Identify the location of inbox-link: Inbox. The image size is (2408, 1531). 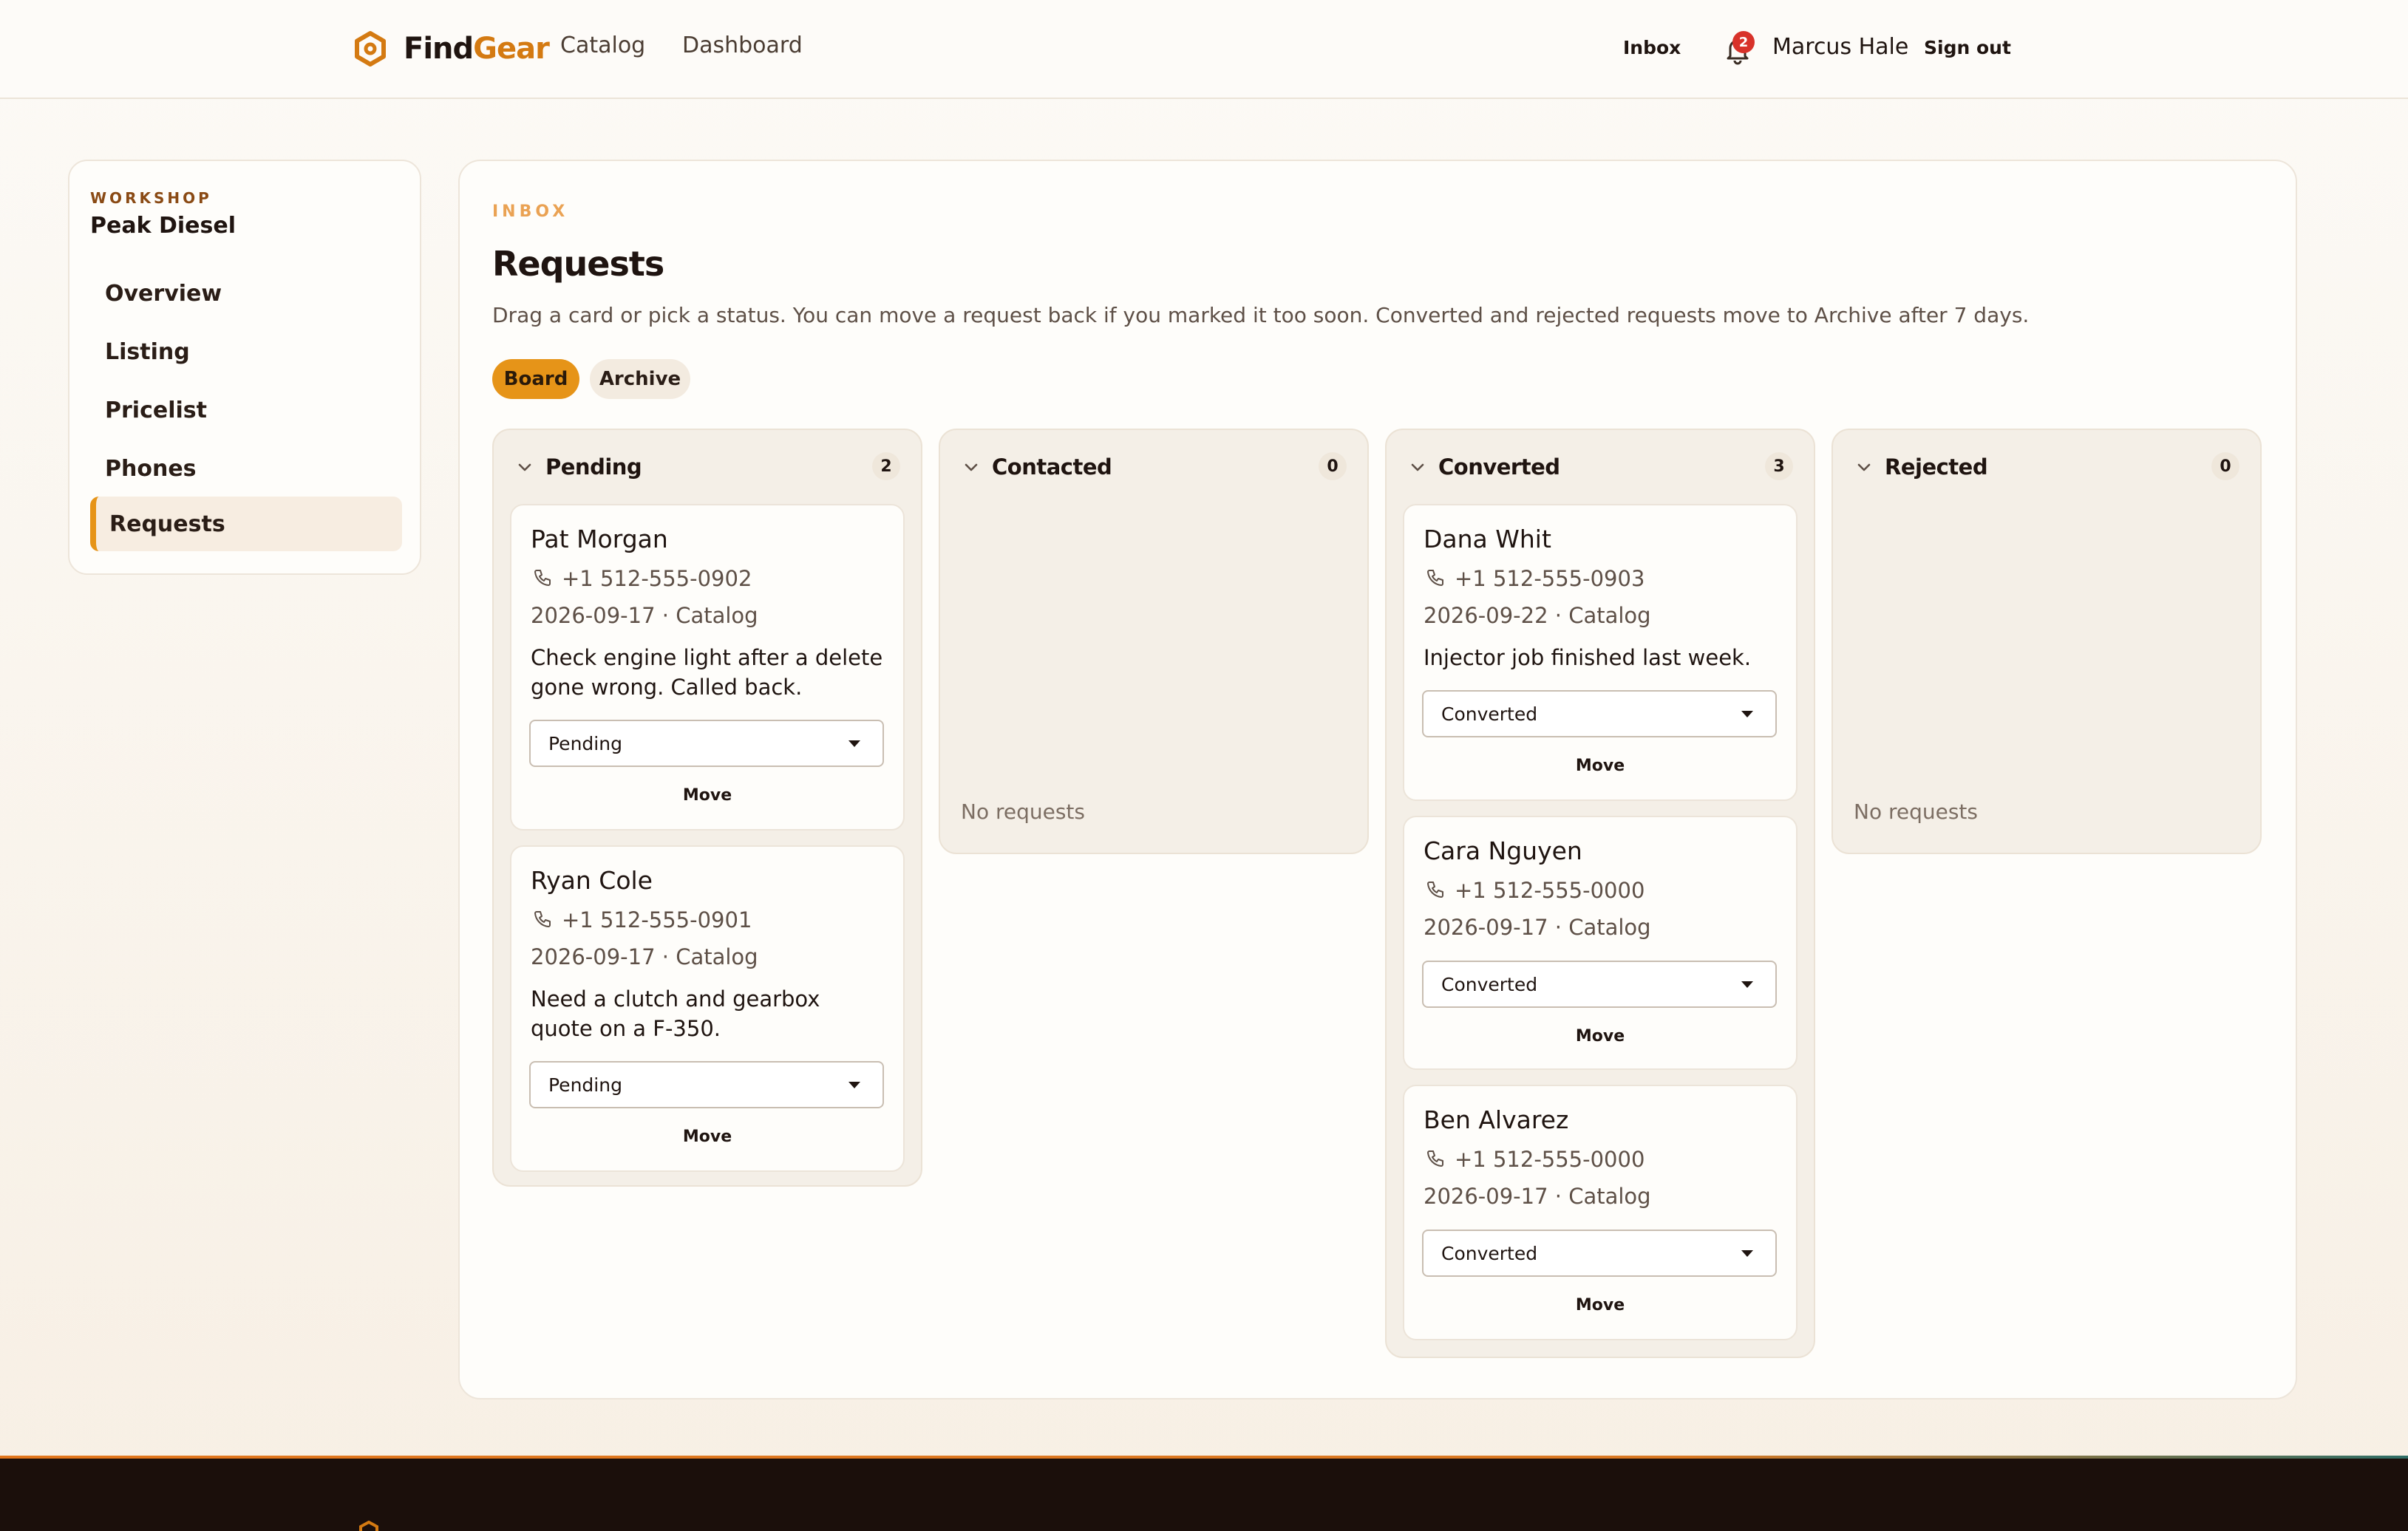
(1652, 48).